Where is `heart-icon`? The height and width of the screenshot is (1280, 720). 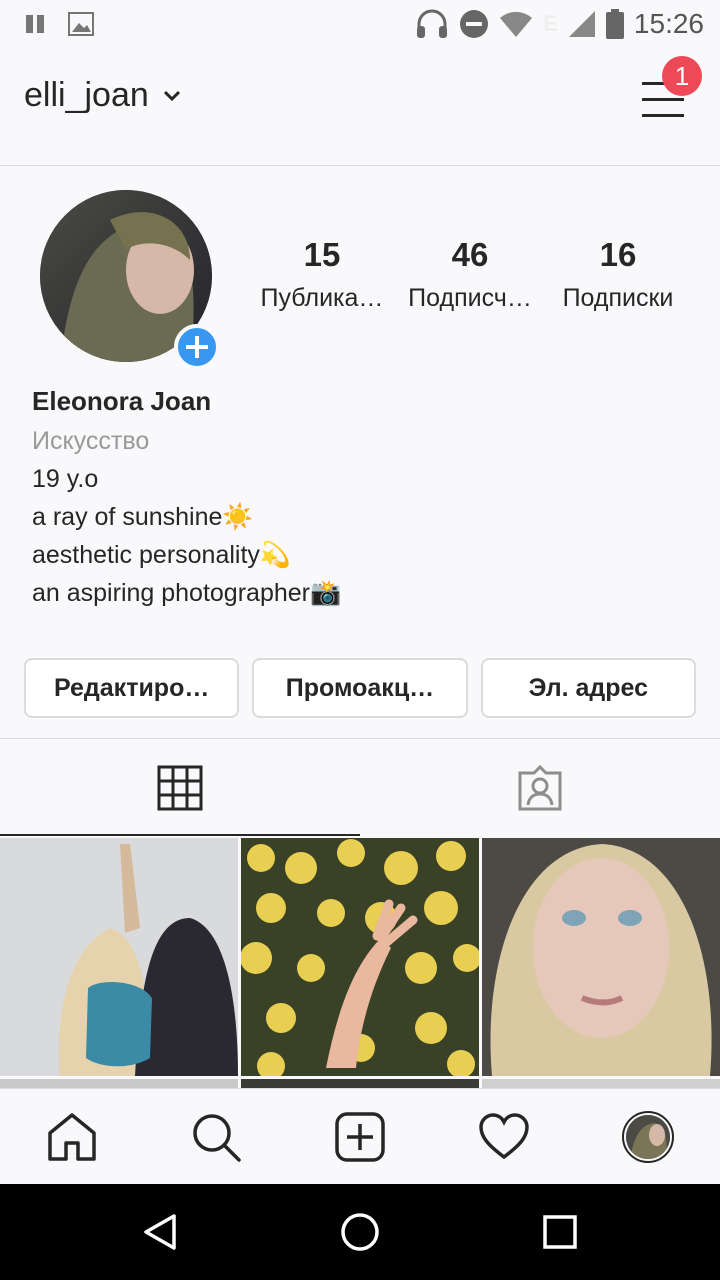 heart-icon is located at coordinates (504, 1137).